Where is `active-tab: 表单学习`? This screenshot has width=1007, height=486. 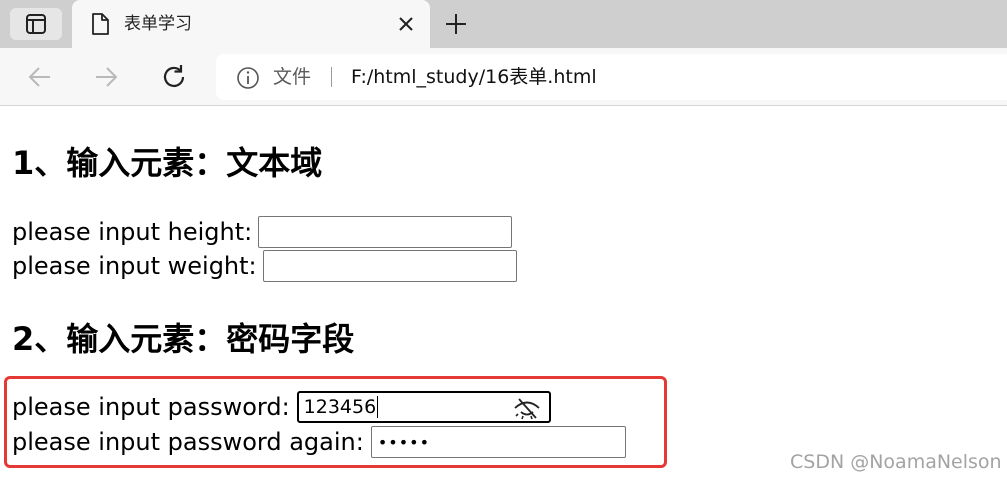 active-tab: 表单学习 is located at coordinates (251, 24).